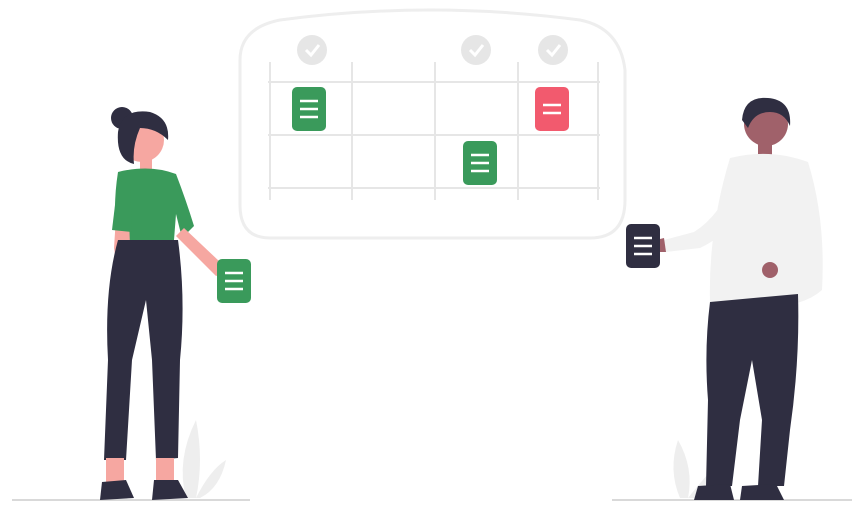 The width and height of the screenshot is (854, 508). I want to click on woman-figure, so click(163, 303).